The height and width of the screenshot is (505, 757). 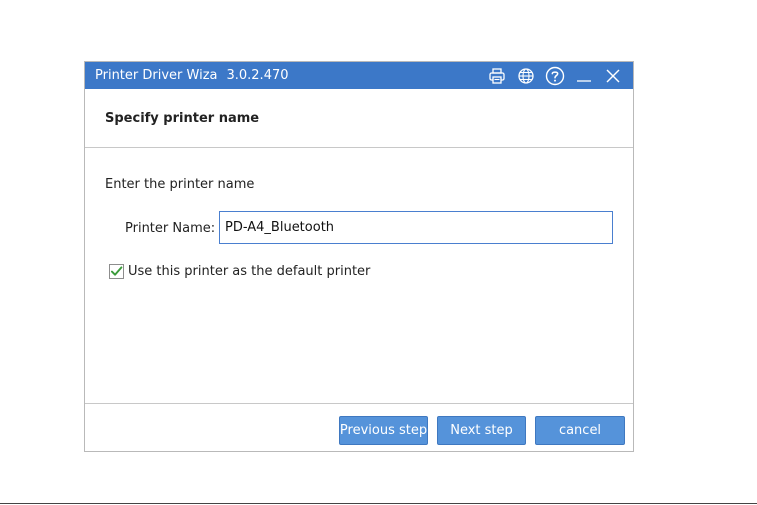 What do you see at coordinates (481, 430) in the screenshot?
I see `next-step-button: Next step` at bounding box center [481, 430].